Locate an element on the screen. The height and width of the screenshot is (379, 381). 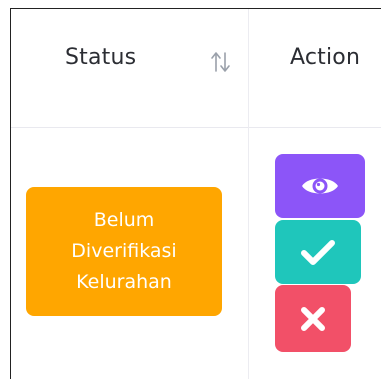
close-icon is located at coordinates (313, 318).